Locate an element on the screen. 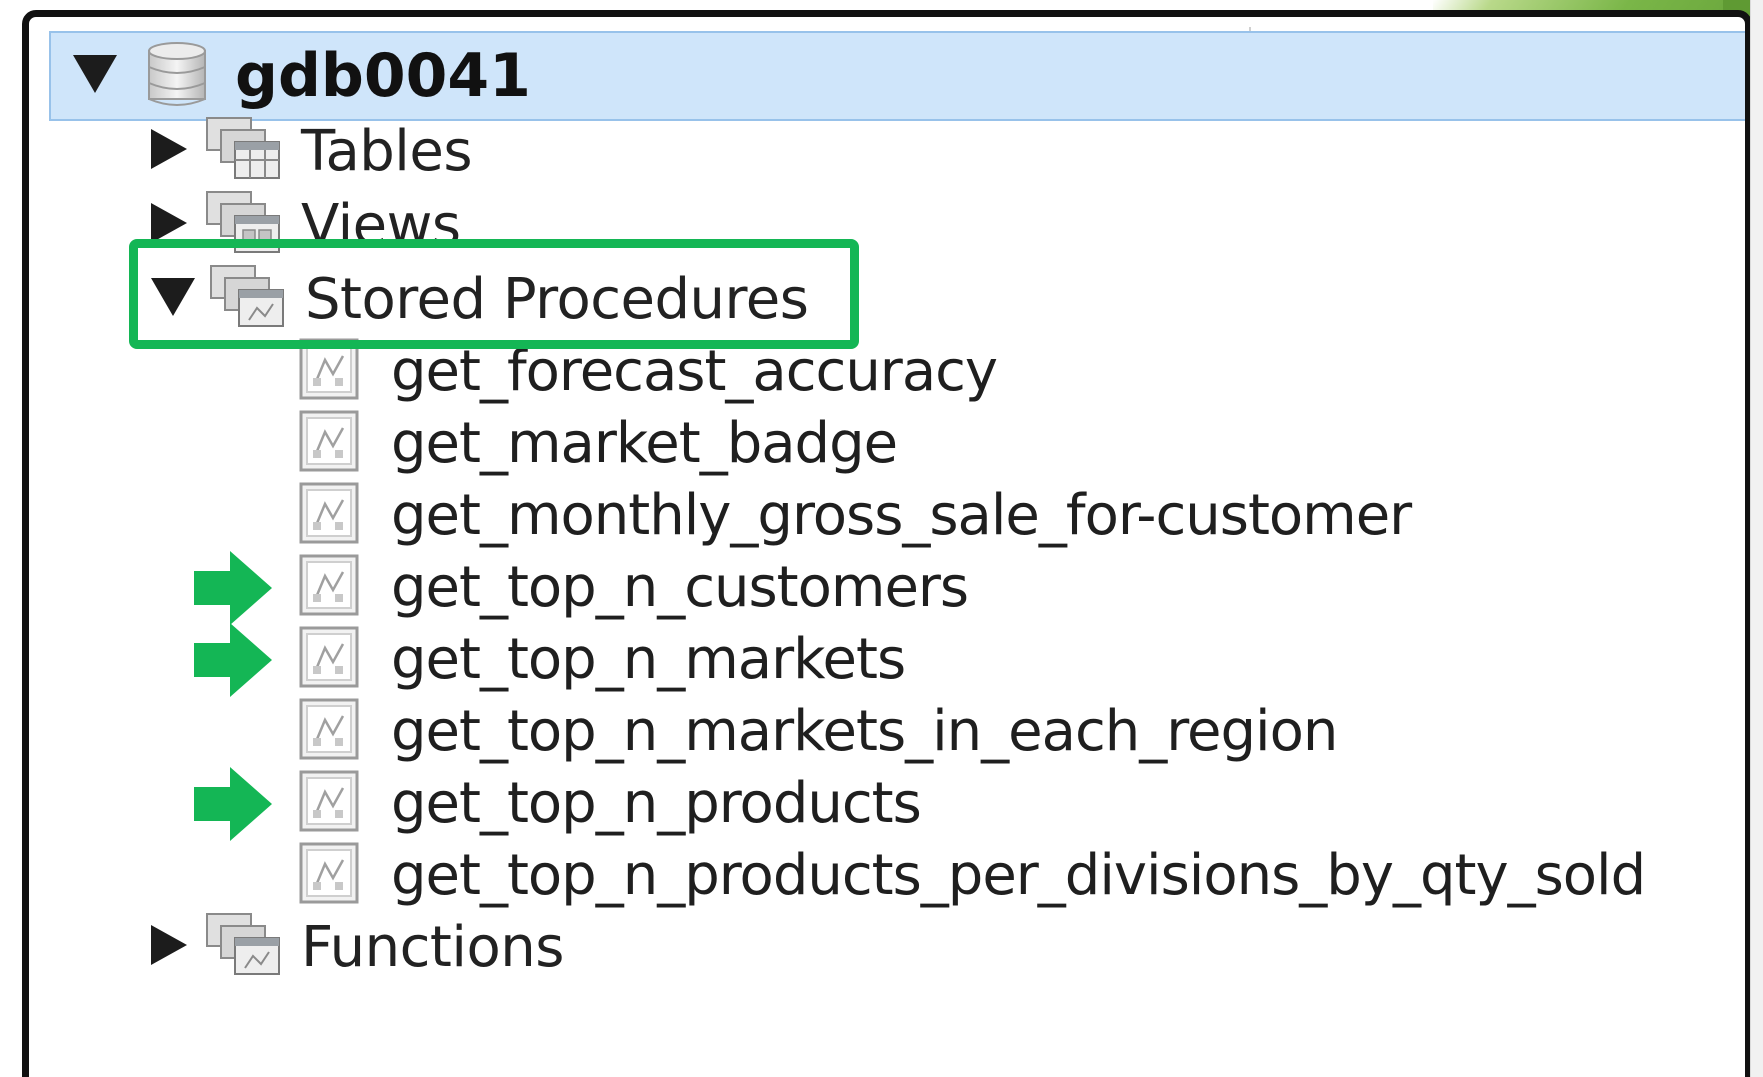 This screenshot has height=1077, width=1763. tree-node-label: Functions is located at coordinates (432, 947).